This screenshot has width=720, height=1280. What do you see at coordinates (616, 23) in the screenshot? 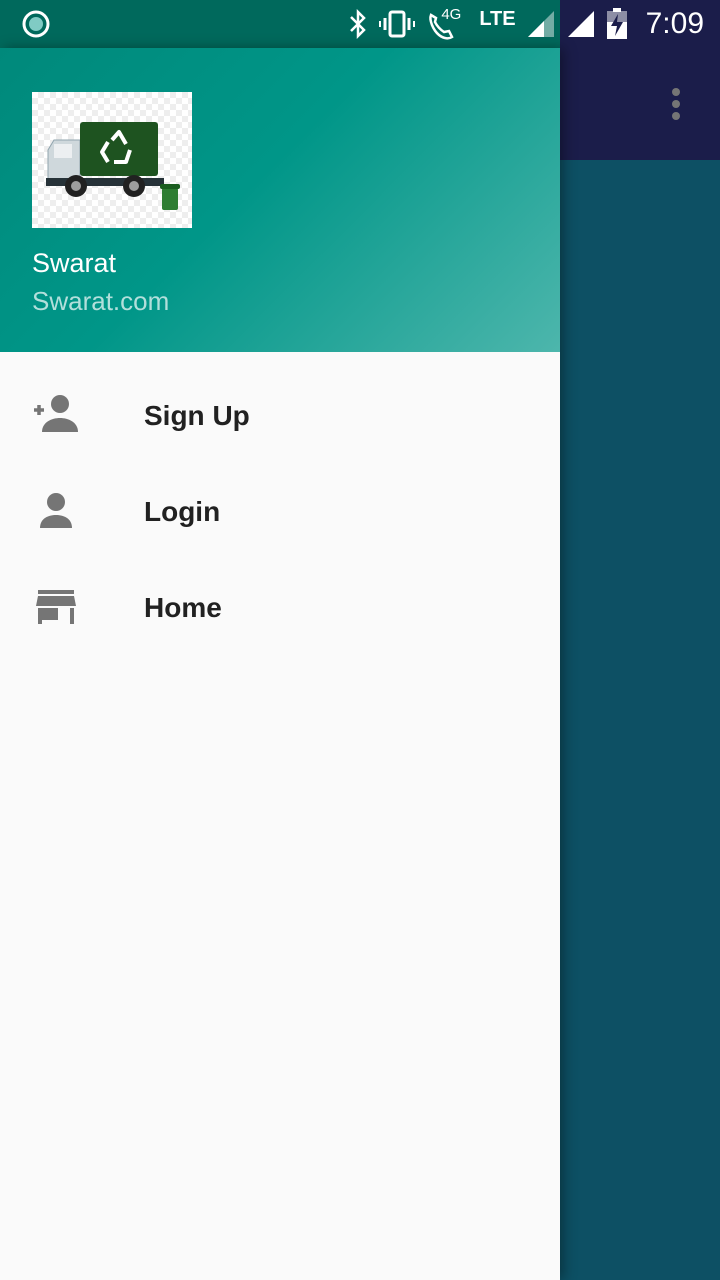
I see `battery-charging-icon` at bounding box center [616, 23].